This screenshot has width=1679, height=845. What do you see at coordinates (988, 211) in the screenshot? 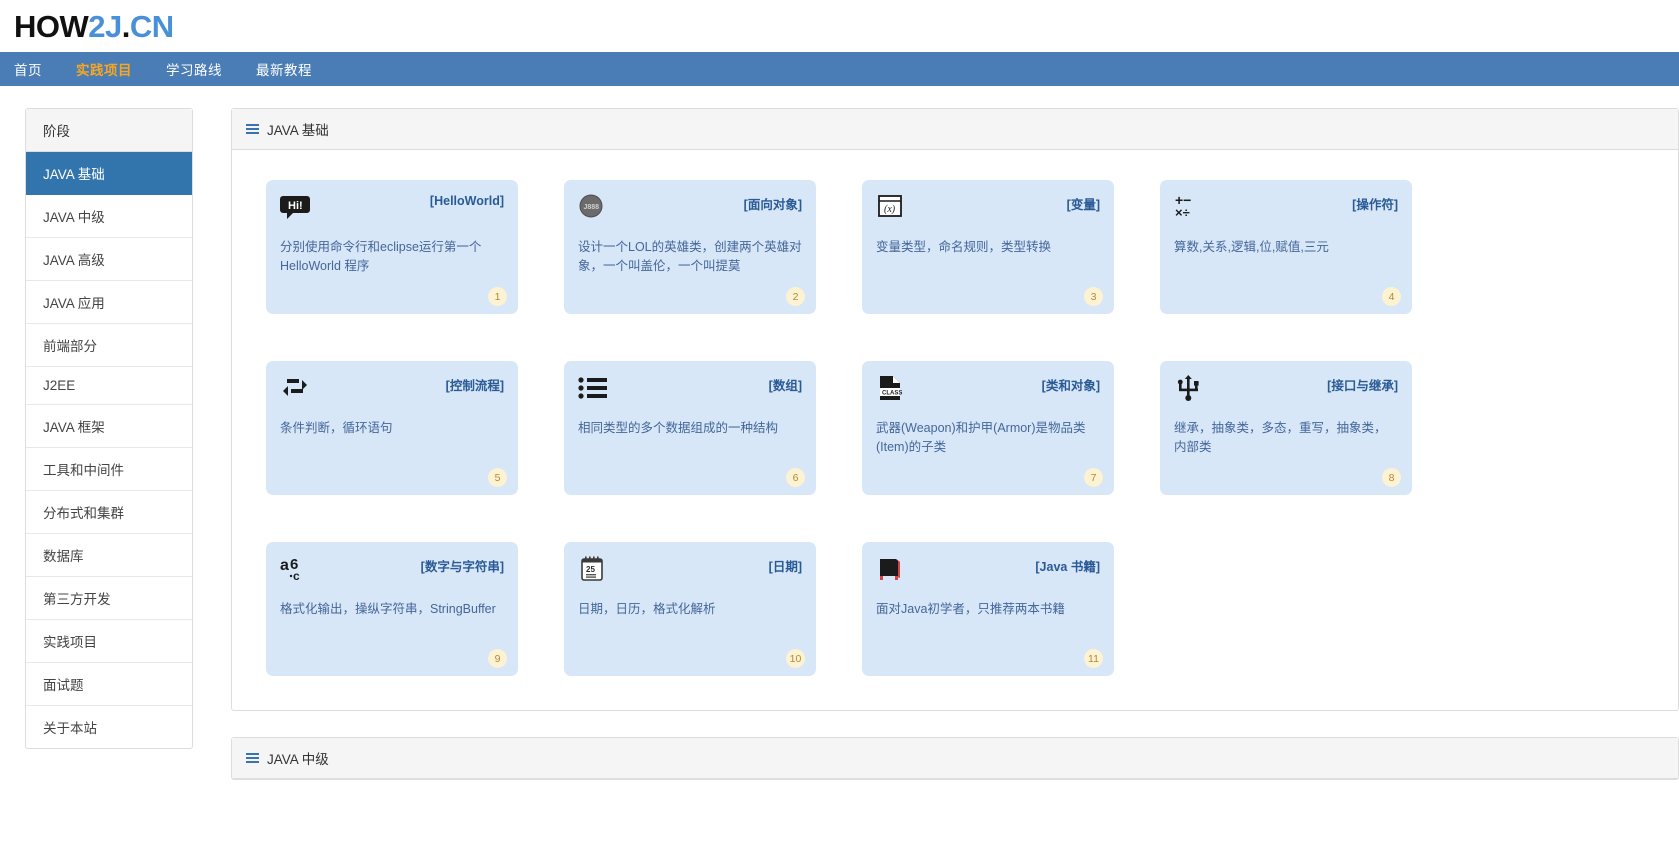
I see `card-top: (x) [变量]` at bounding box center [988, 211].